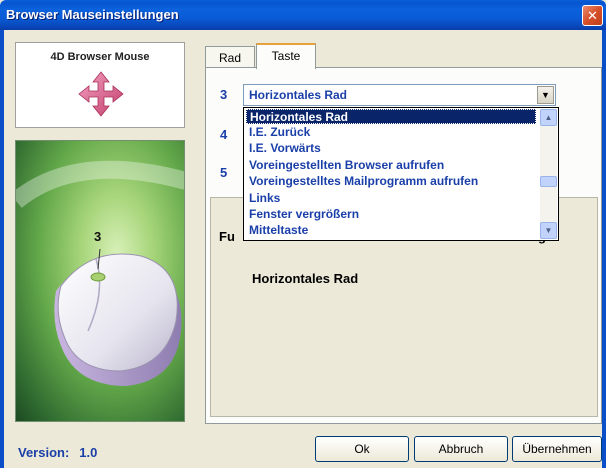  Describe the element at coordinates (2, 249) in the screenshot. I see `window-frame-left` at that location.